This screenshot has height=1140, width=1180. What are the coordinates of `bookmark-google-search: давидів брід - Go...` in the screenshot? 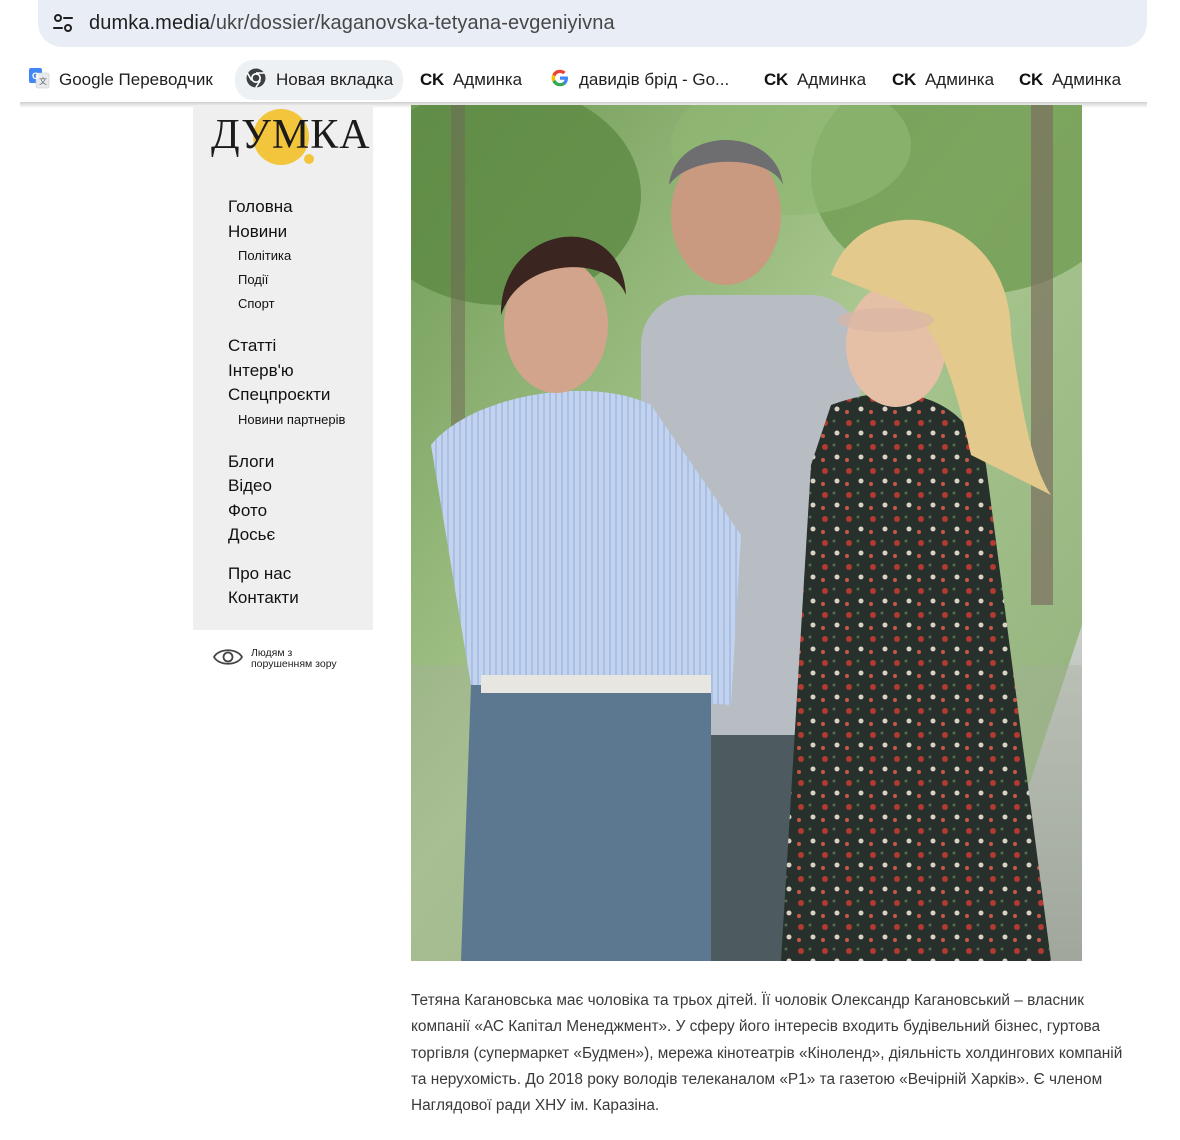 It's located at (639, 80).